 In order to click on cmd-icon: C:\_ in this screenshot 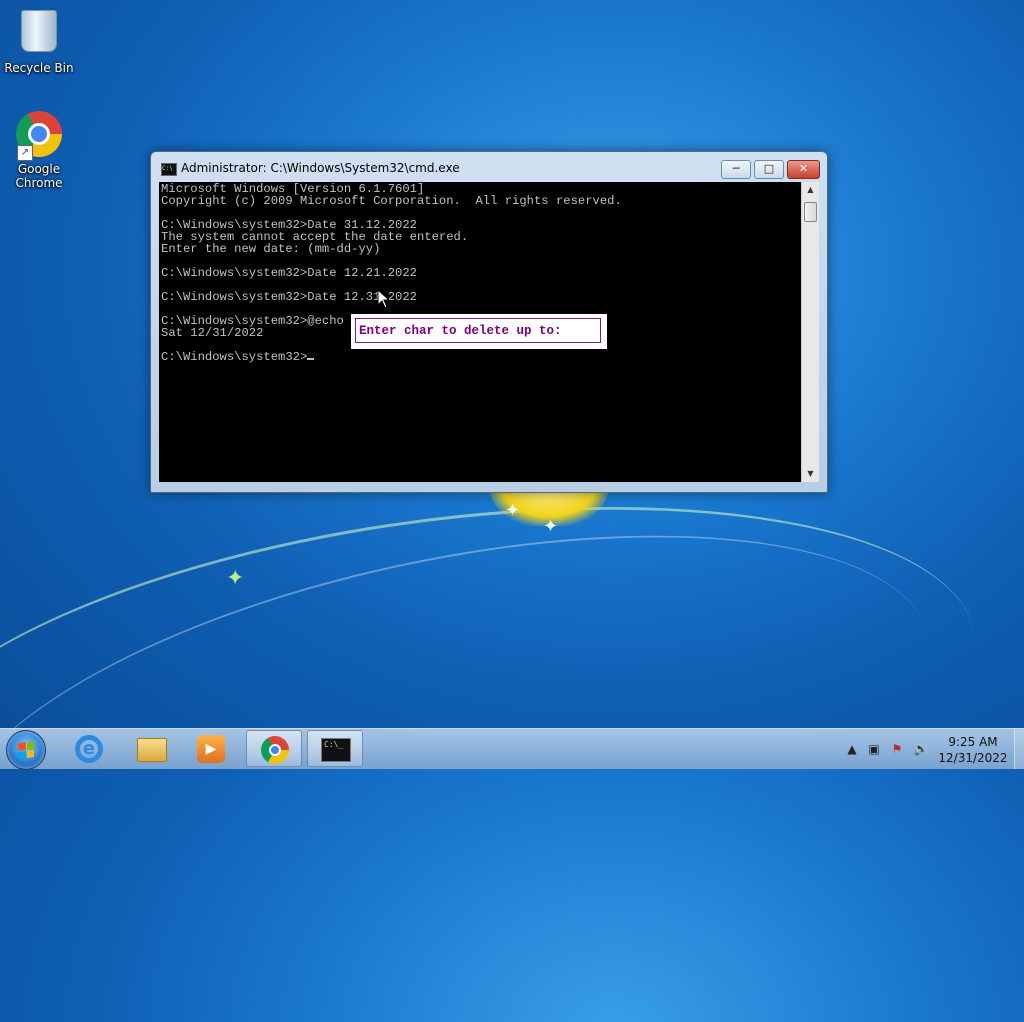, I will do `click(336, 750)`.